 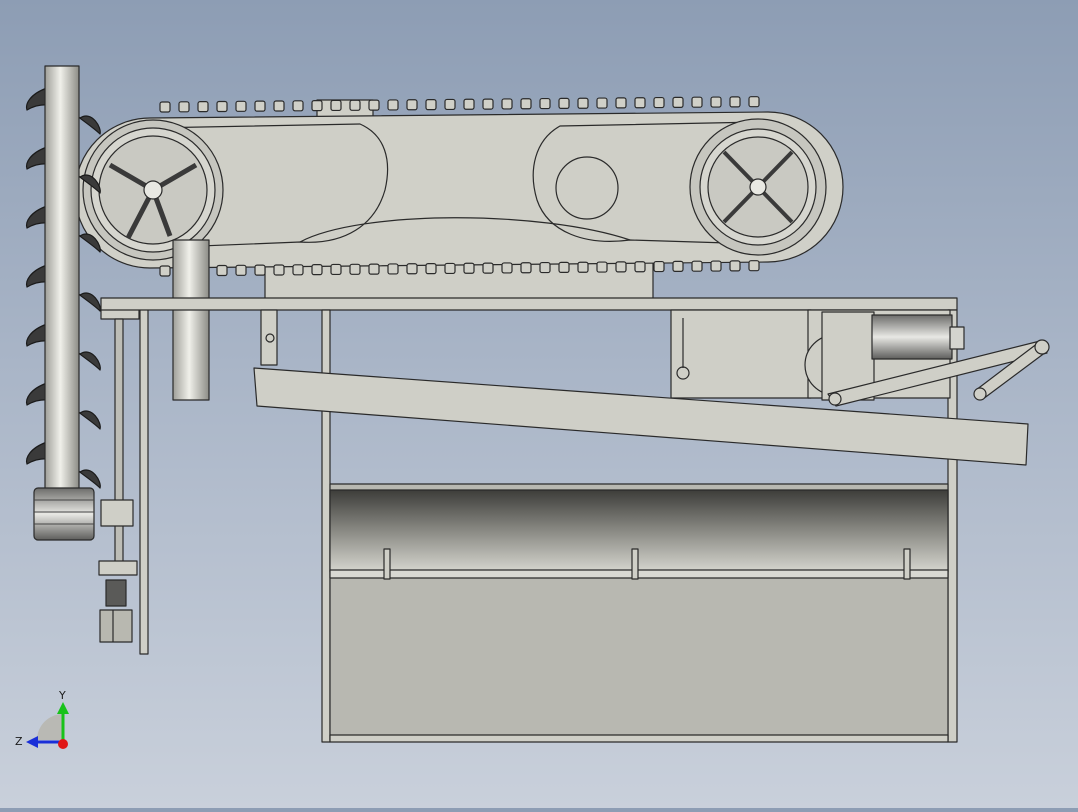 What do you see at coordinates (639, 574) in the screenshot?
I see `tray-rail` at bounding box center [639, 574].